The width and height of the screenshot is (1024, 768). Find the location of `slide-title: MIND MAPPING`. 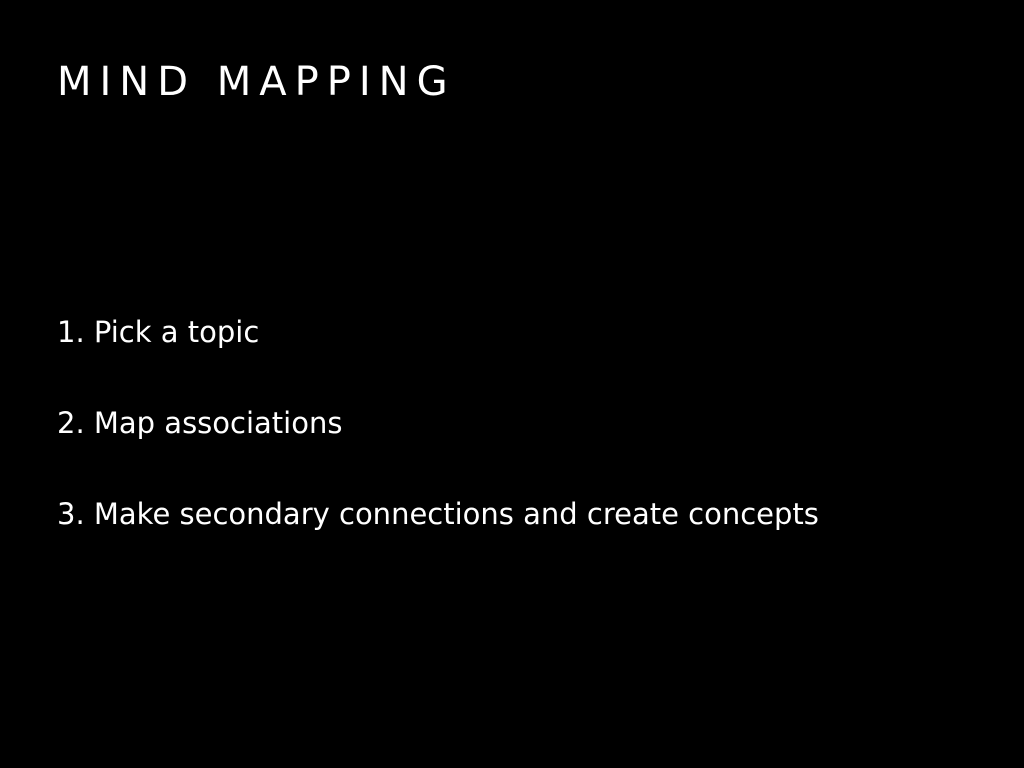

slide-title: MIND MAPPING is located at coordinates (256, 82).